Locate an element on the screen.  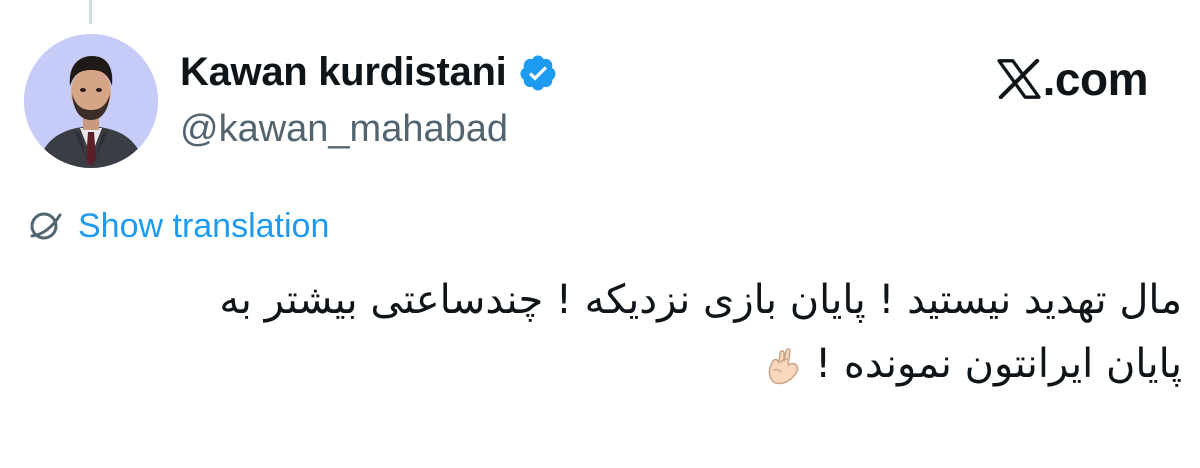
avatar-portrait is located at coordinates (91, 101).